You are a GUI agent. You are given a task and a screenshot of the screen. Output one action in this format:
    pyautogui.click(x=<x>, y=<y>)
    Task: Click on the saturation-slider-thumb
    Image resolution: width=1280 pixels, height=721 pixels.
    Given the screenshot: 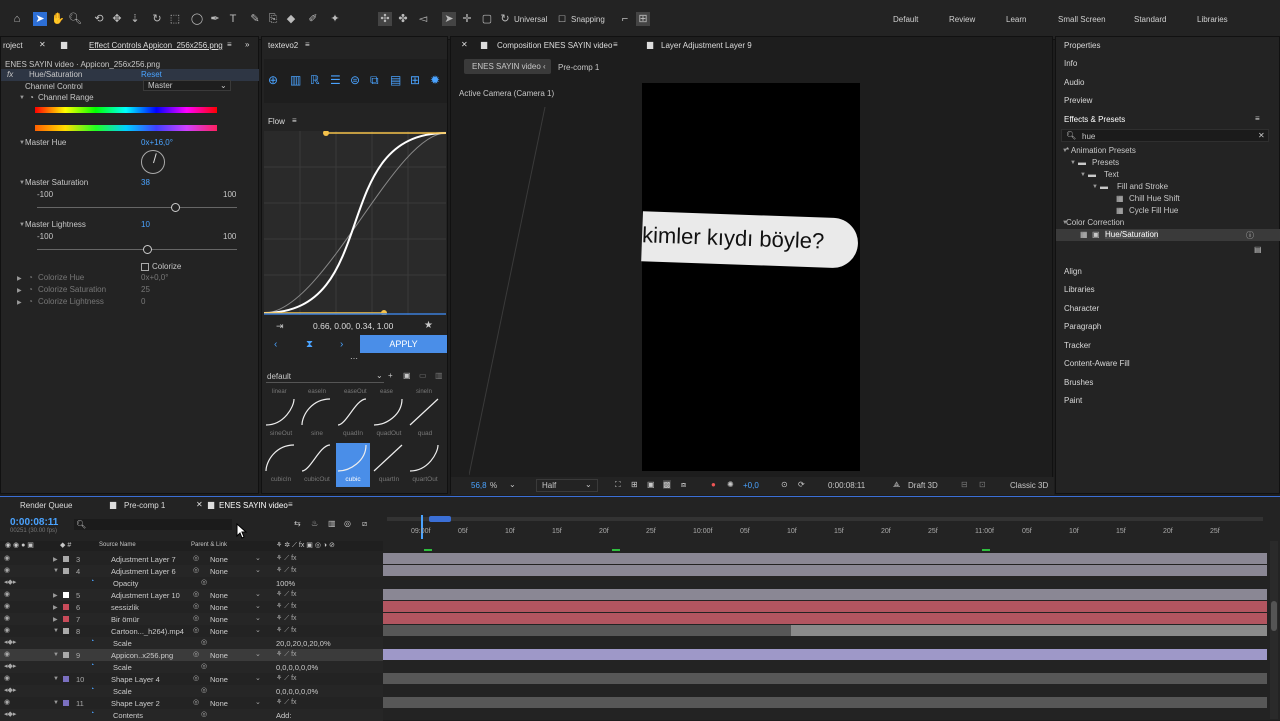 What is the action you would take?
    pyautogui.click(x=175, y=207)
    